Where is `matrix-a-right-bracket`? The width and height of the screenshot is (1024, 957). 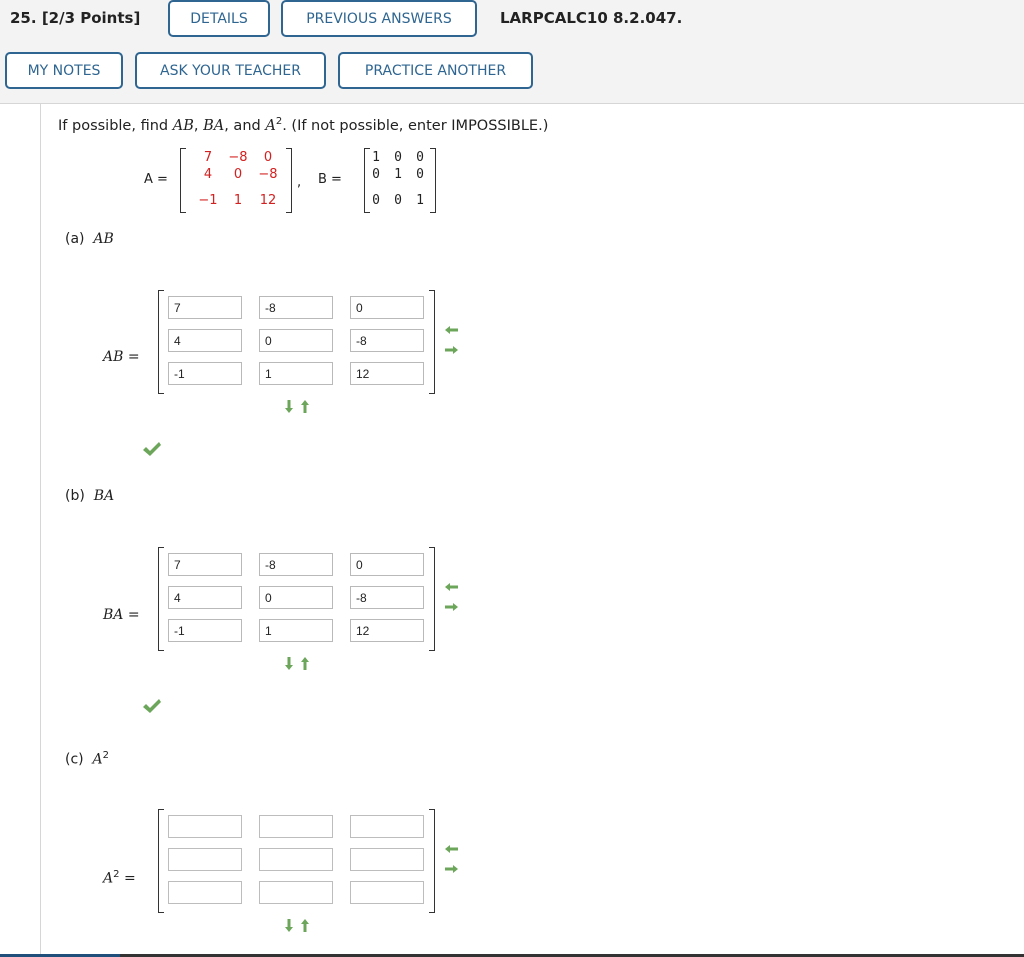
matrix-a-right-bracket is located at coordinates (289, 180).